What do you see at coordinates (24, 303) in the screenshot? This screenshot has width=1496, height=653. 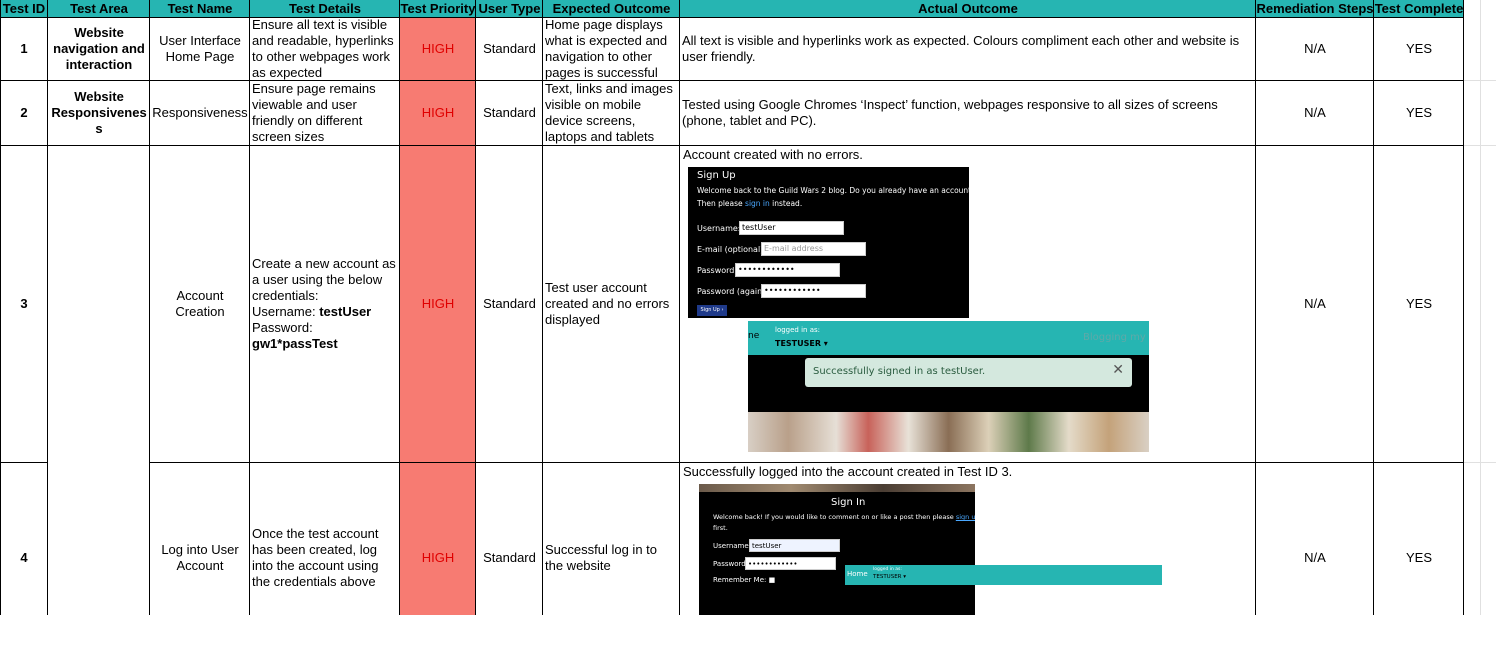 I see `row-id: 3` at bounding box center [24, 303].